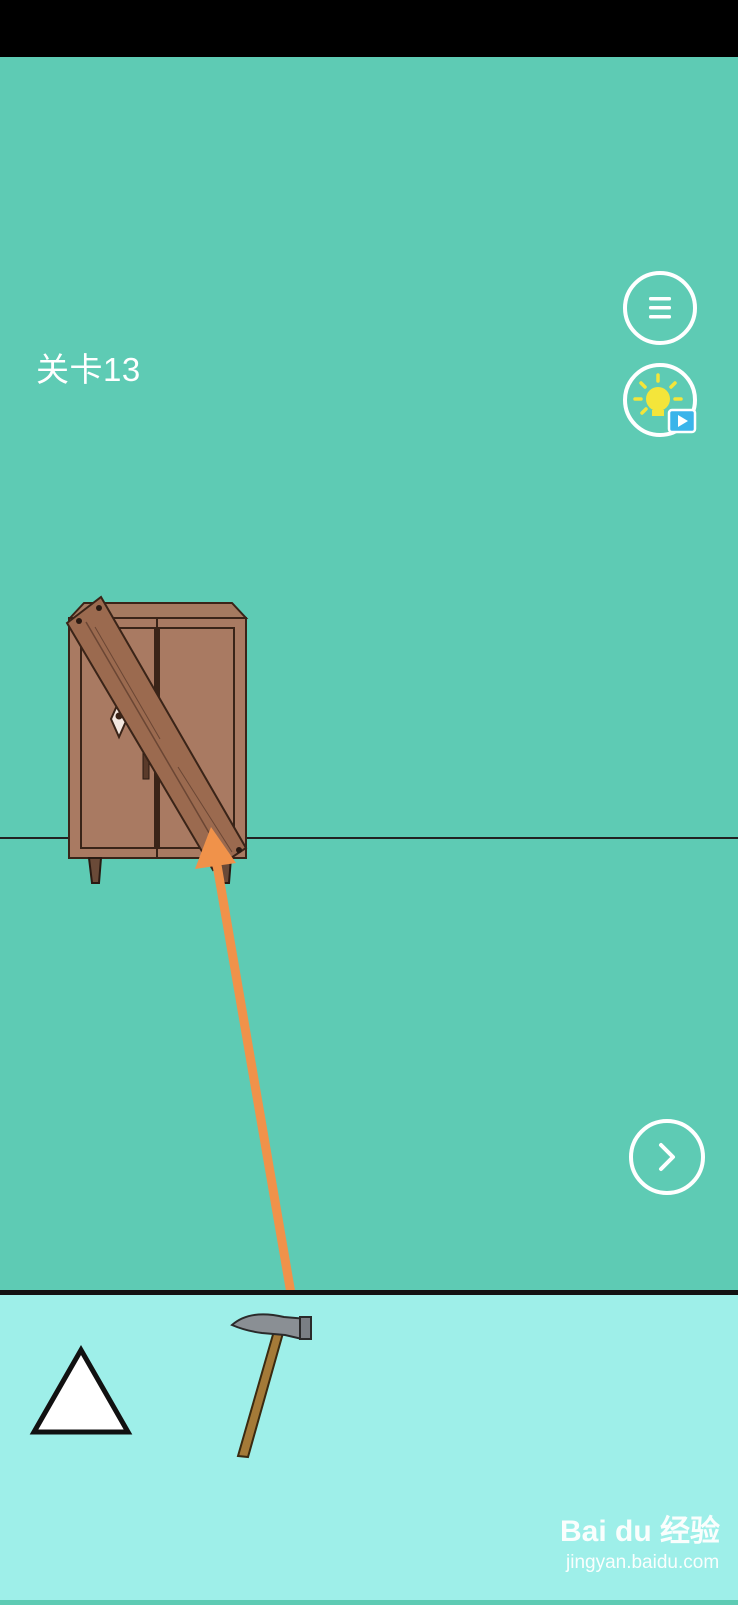 The width and height of the screenshot is (738, 1605). I want to click on chevron-right-icon, so click(667, 1157).